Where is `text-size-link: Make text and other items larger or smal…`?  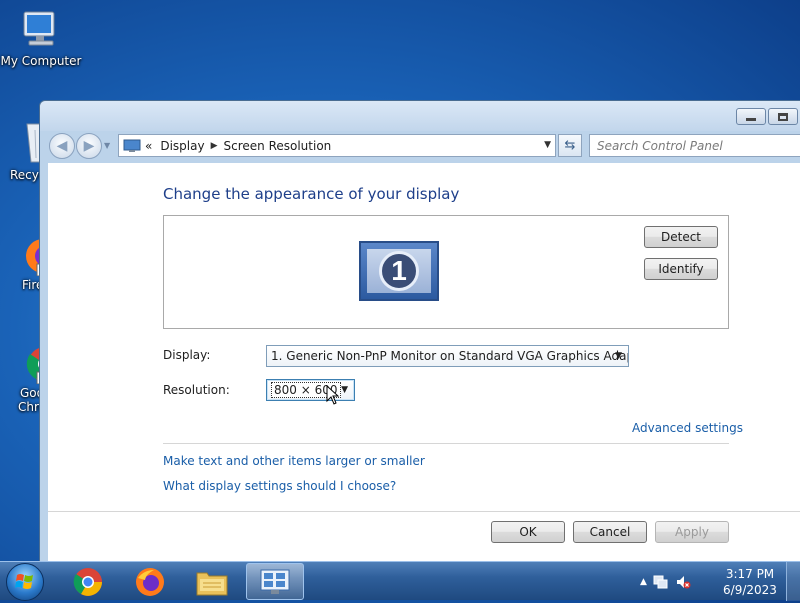 text-size-link: Make text and other items larger or smal… is located at coordinates (294, 461).